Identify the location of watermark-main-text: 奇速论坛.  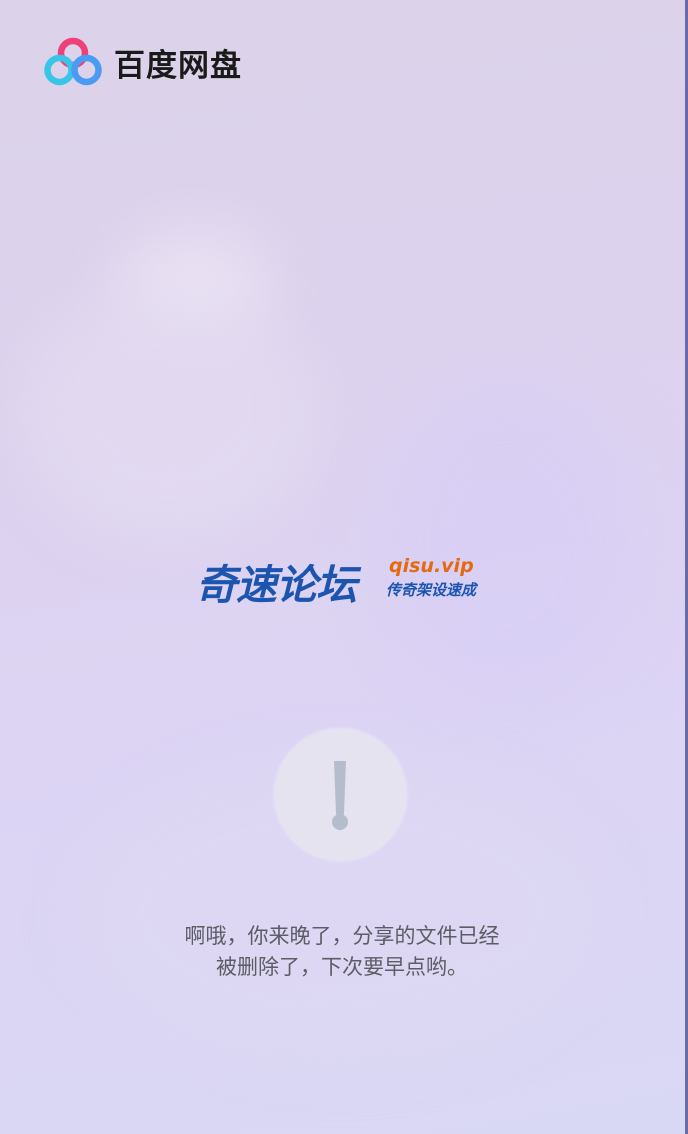
(276, 585).